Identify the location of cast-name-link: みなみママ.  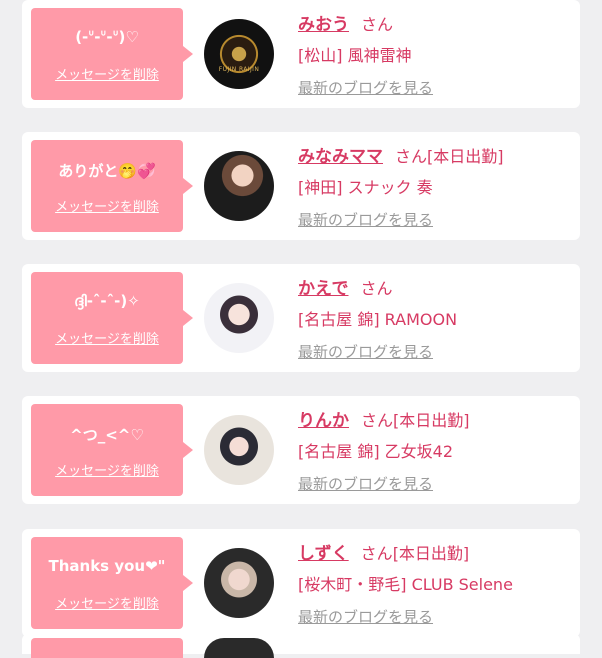
(340, 157).